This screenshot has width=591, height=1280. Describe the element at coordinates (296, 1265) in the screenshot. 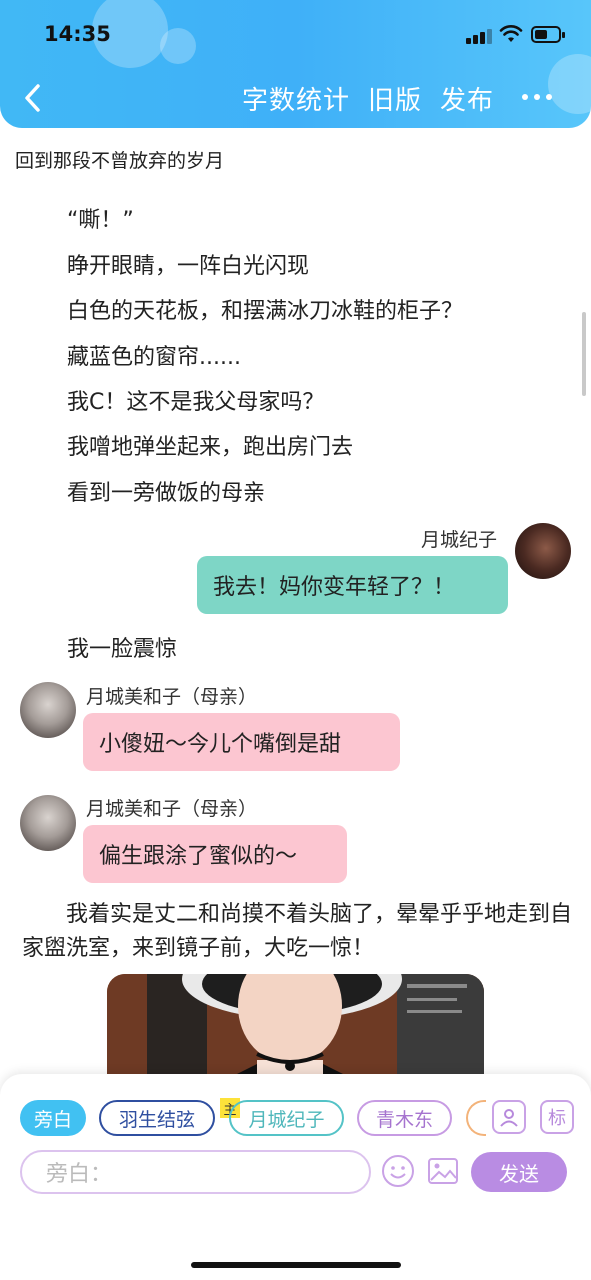

I see `home-indicator` at that location.